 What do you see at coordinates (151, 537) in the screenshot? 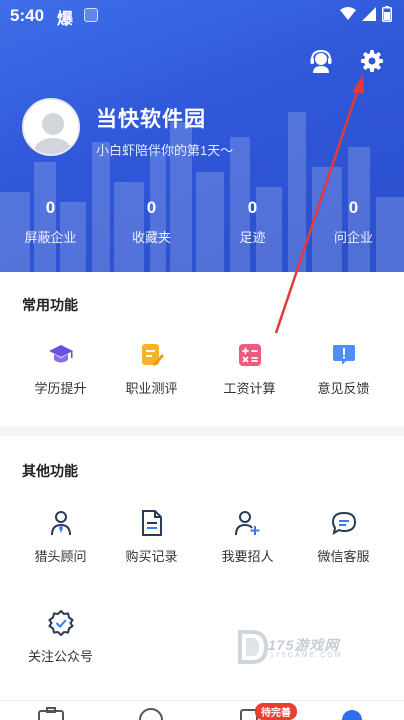
I see `purchase-records-item: 购买记录` at bounding box center [151, 537].